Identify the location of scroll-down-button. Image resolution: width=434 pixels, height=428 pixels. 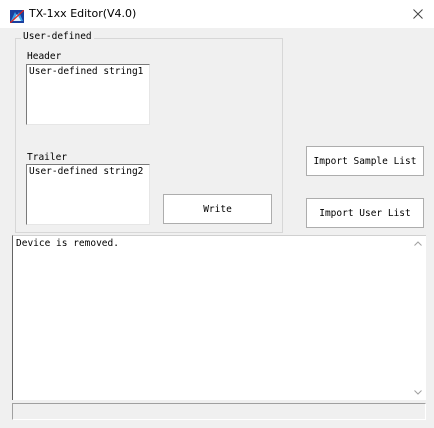
(417, 392).